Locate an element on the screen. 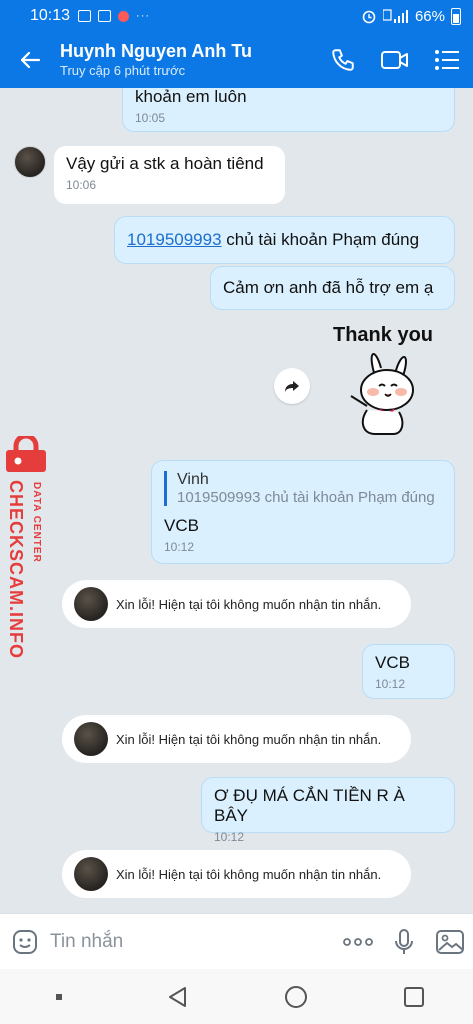 The image size is (473, 1024). watermark: CHECKSCAM.INFO DATA CENTER is located at coordinates (26, 551).